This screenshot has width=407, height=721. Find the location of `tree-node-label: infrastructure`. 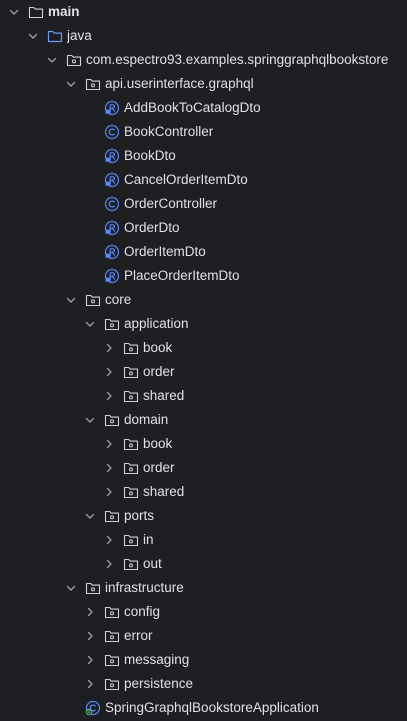

tree-node-label: infrastructure is located at coordinates (144, 587).